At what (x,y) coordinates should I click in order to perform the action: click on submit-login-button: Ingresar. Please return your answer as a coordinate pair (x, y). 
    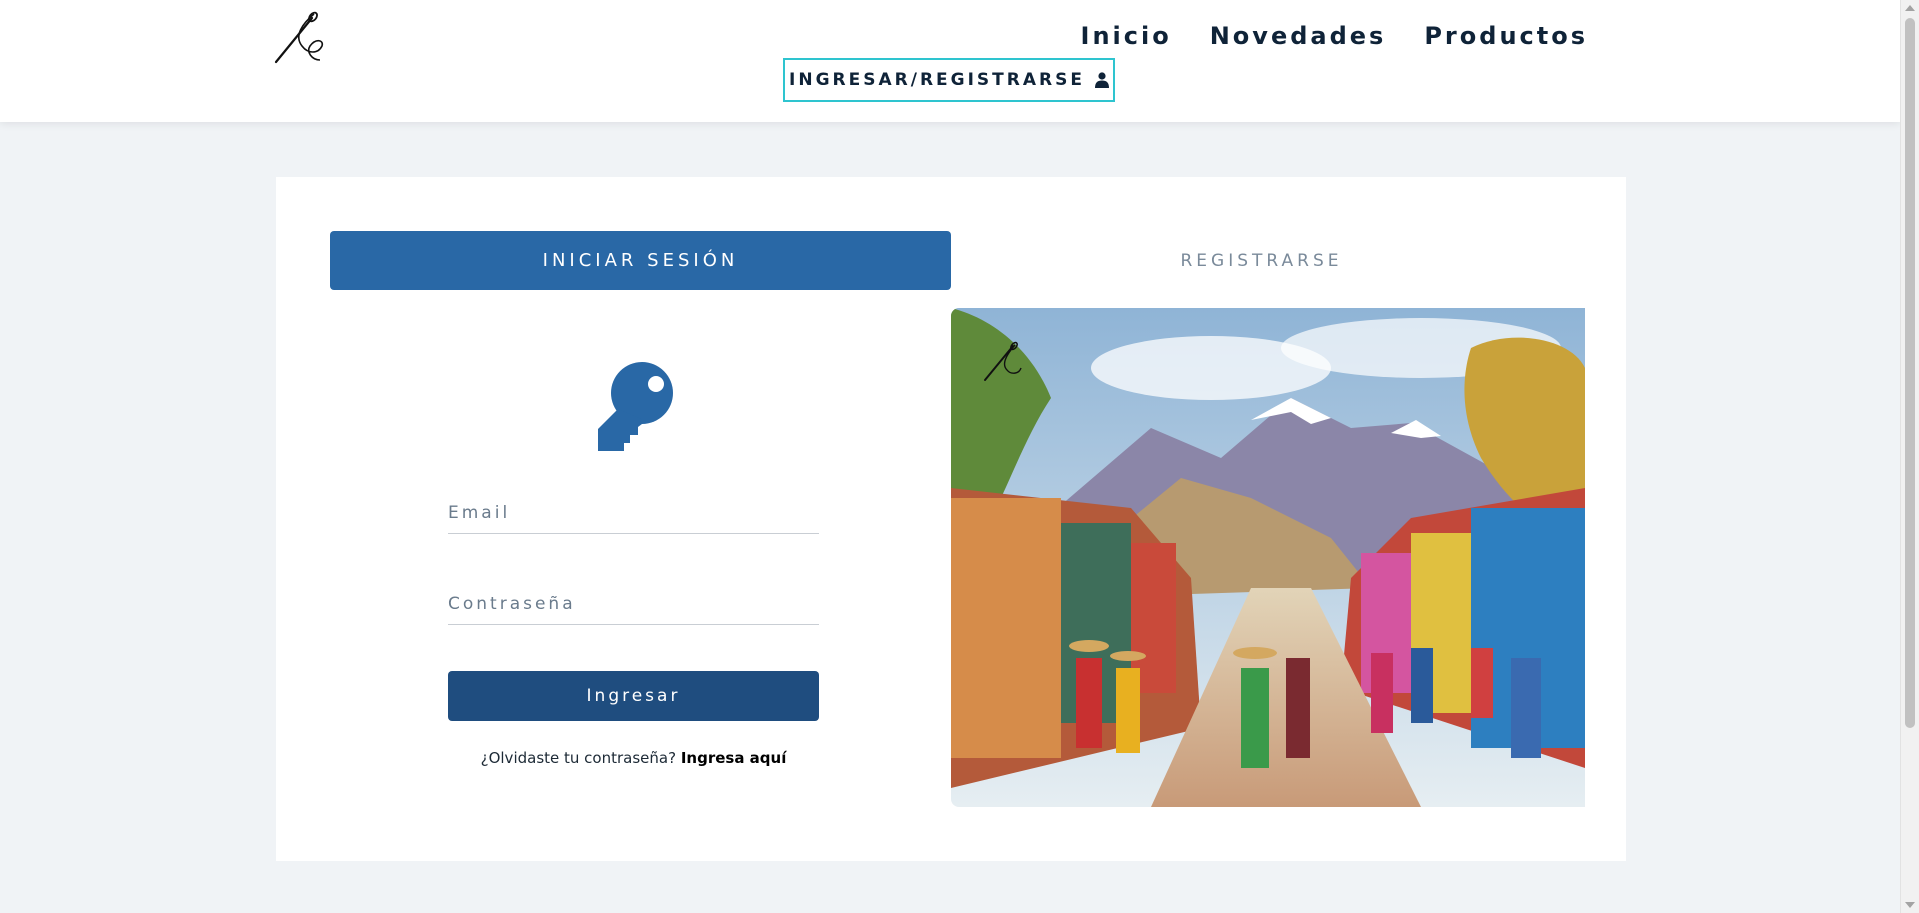
    Looking at the image, I should click on (633, 696).